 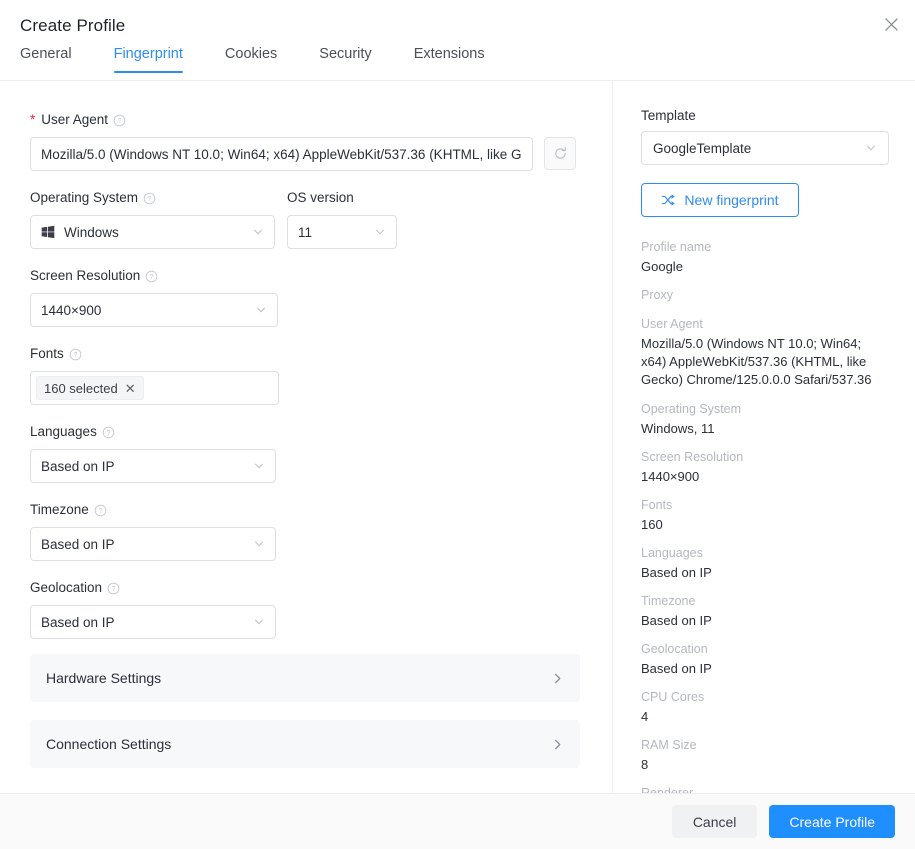 What do you see at coordinates (85, 275) in the screenshot?
I see `screen-resolution-label-text: Screen Resolution` at bounding box center [85, 275].